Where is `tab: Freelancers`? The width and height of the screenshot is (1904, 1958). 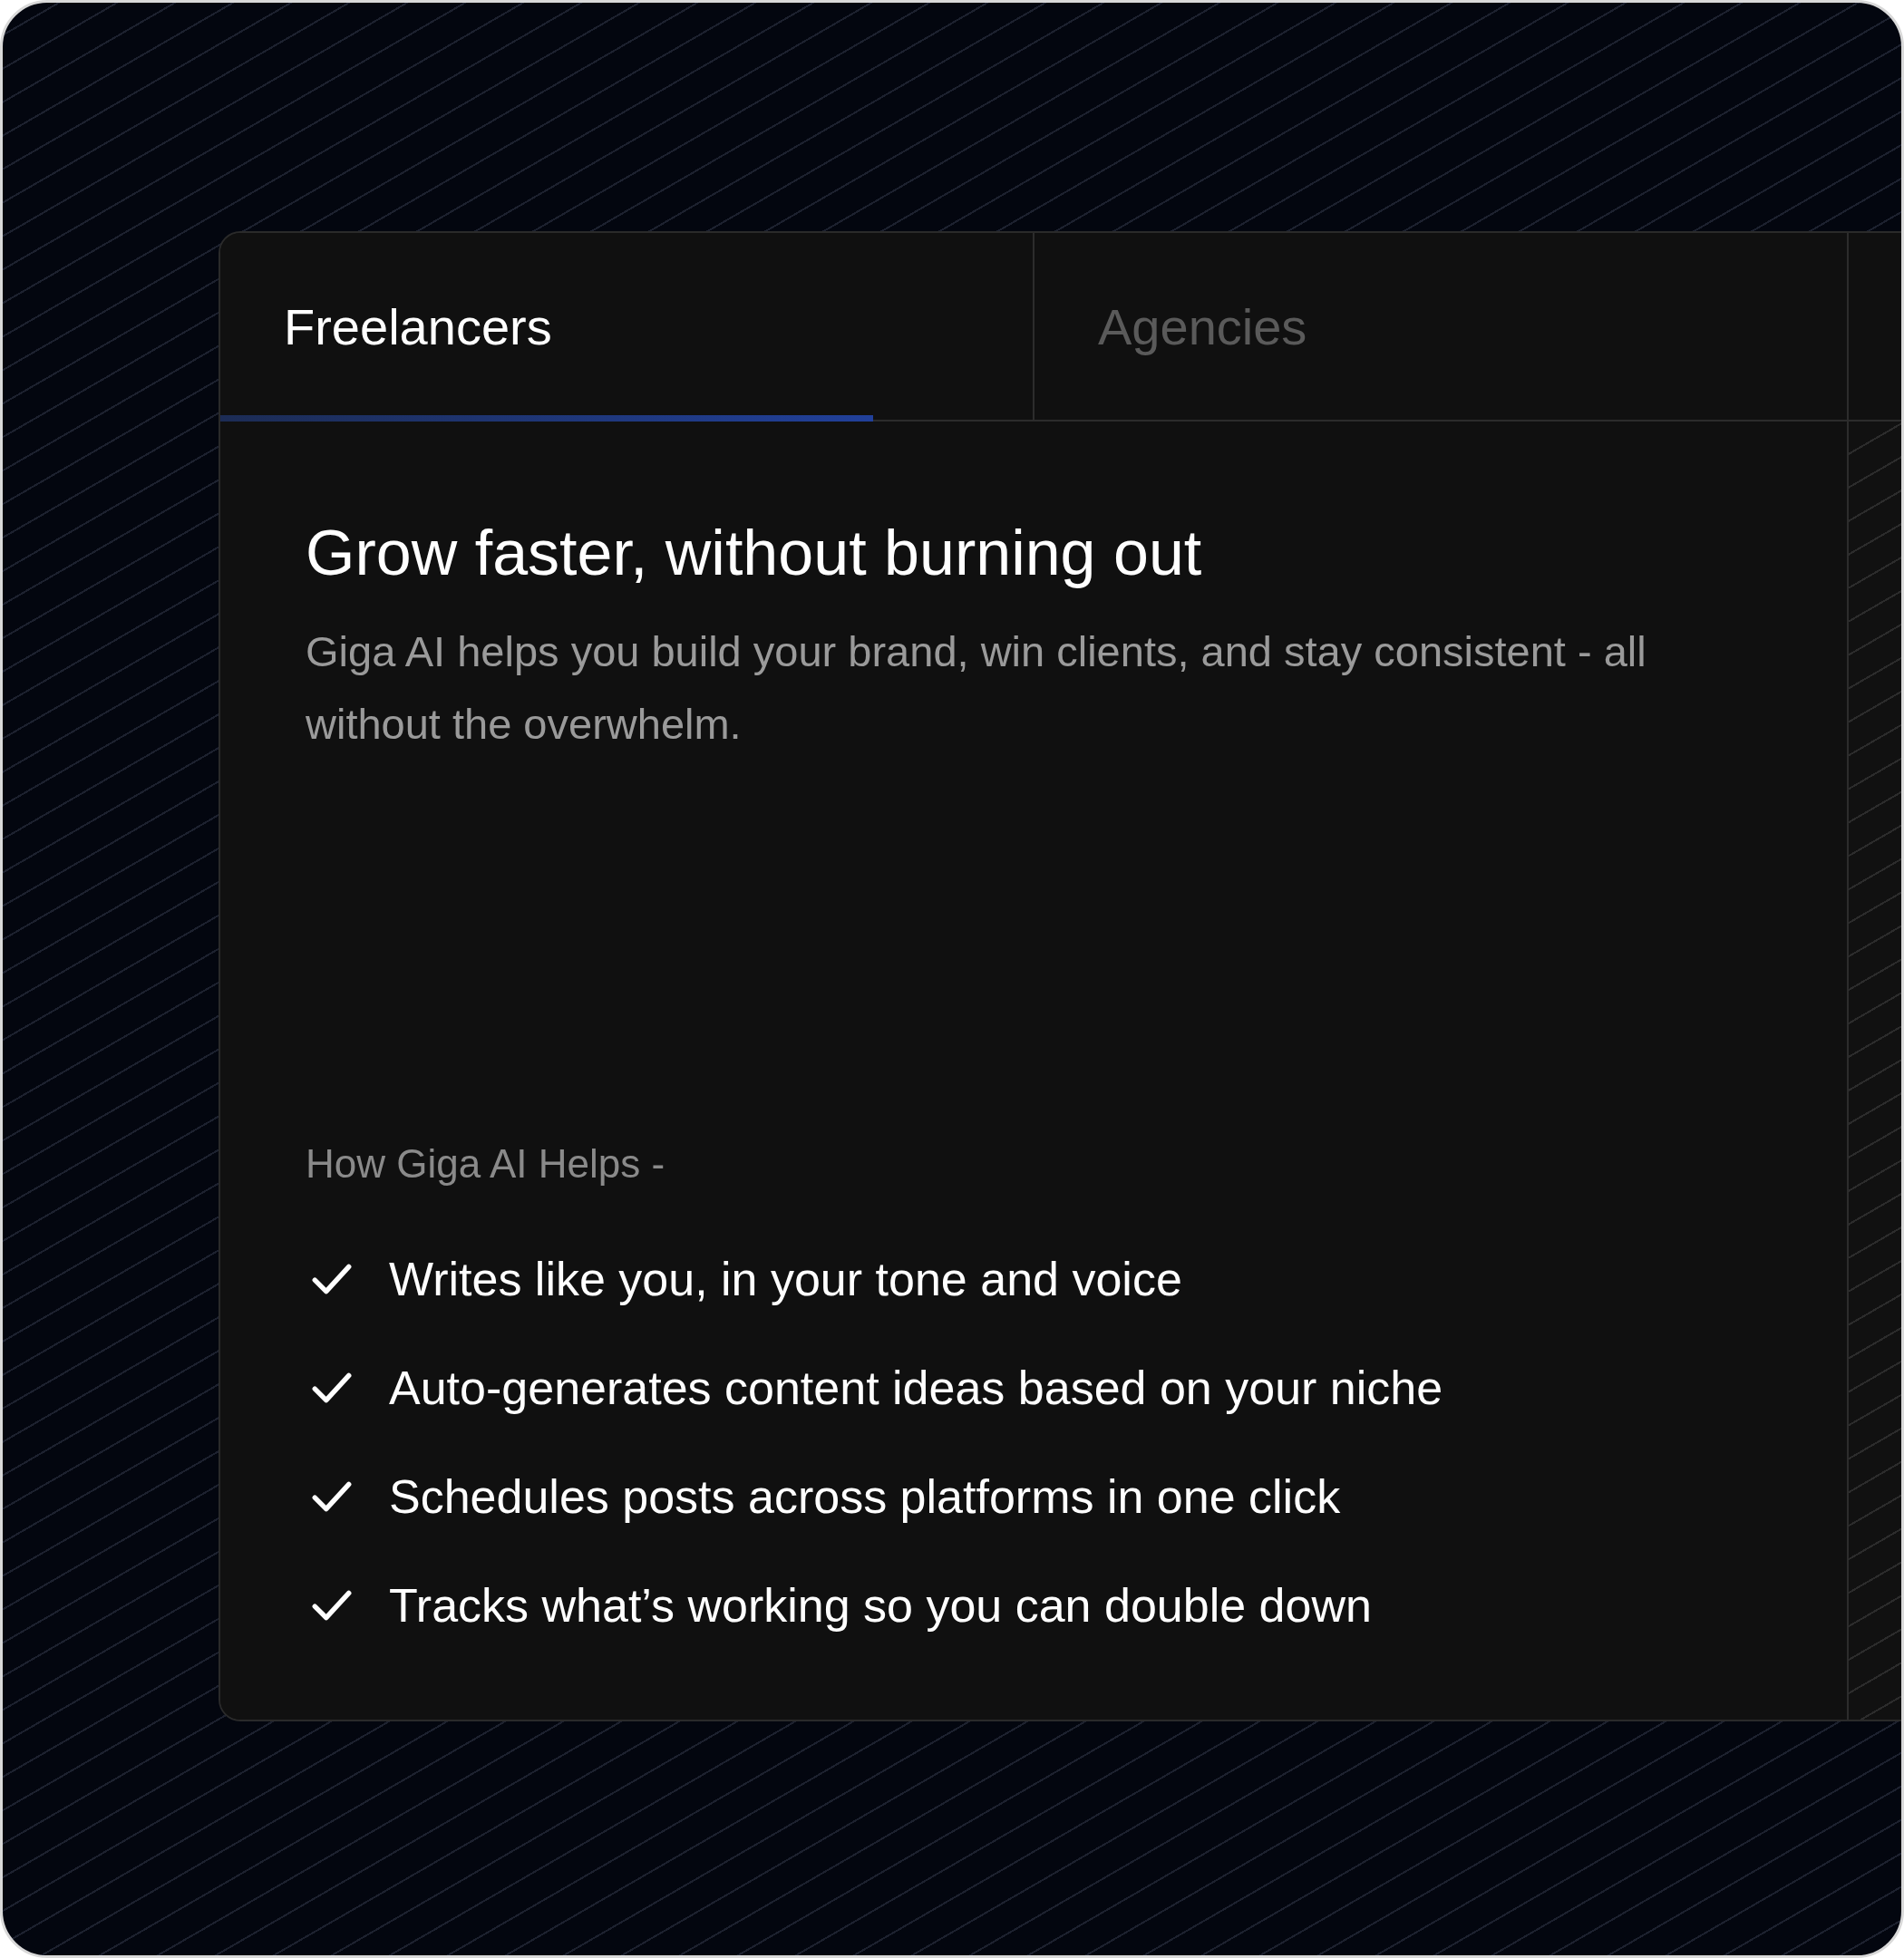 tab: Freelancers is located at coordinates (627, 326).